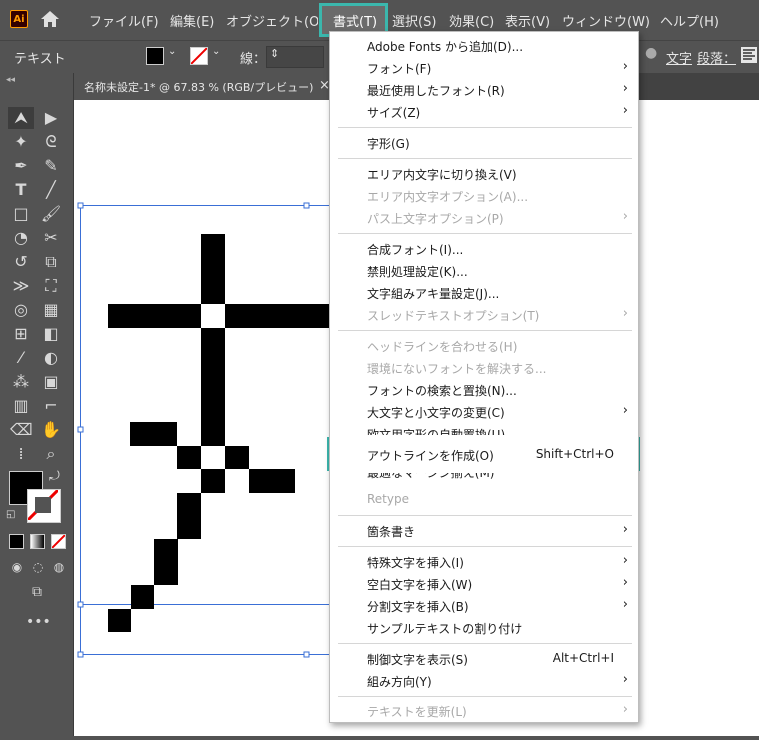 This screenshot has width=759, height=740. Describe the element at coordinates (124, 20) in the screenshot. I see `menu-file: ファイル(F)` at that location.